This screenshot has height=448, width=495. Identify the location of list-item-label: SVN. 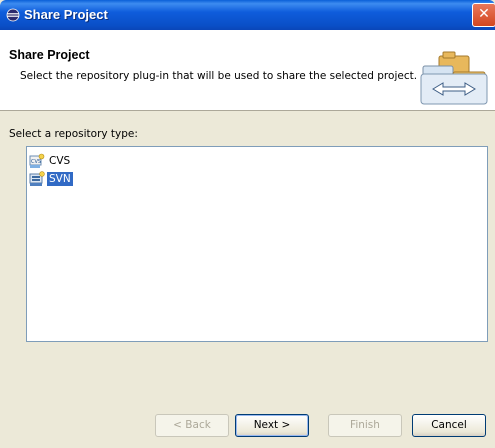
(60, 179).